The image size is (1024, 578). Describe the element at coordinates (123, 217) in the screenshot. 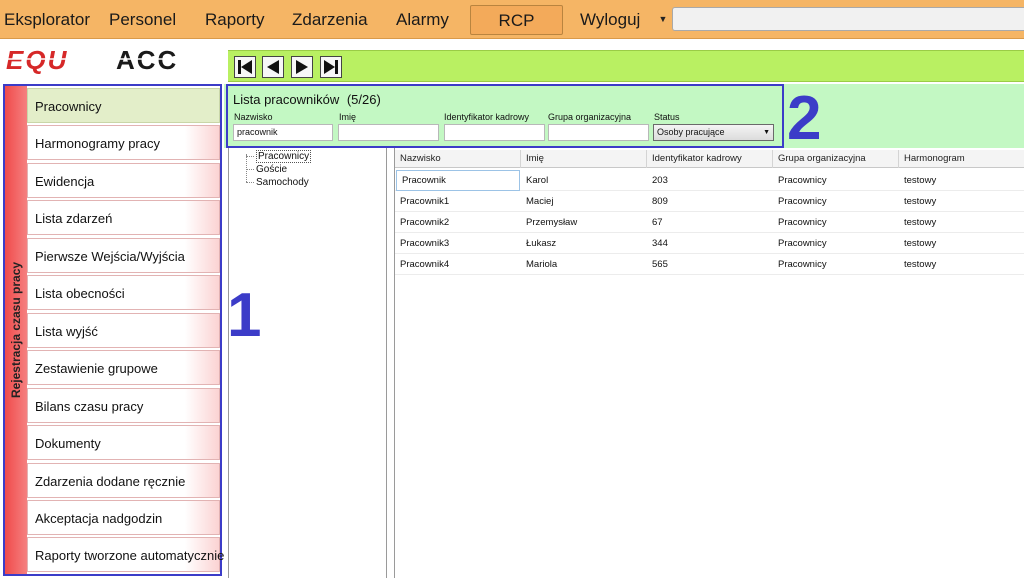

I see `sidebar-item-lista-zdarzen: Lista zdarzeń` at that location.